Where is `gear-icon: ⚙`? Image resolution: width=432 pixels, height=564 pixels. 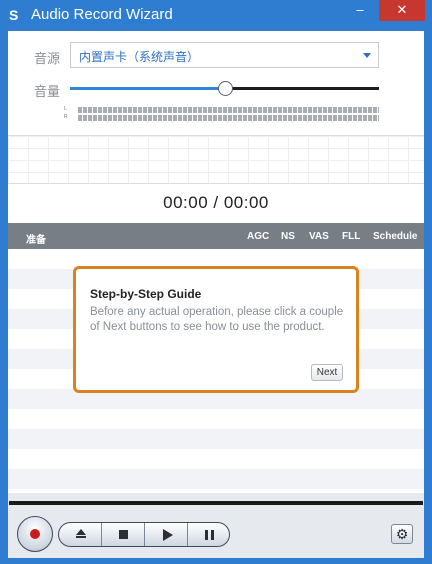 gear-icon: ⚙ is located at coordinates (402, 534).